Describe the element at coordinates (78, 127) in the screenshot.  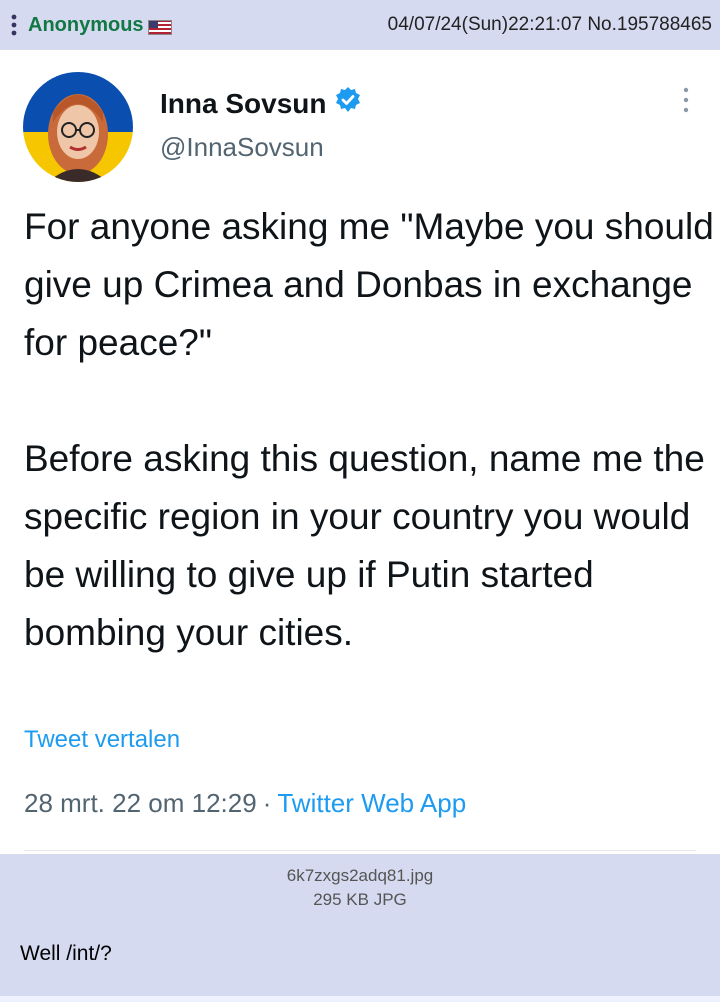
I see `avatar` at that location.